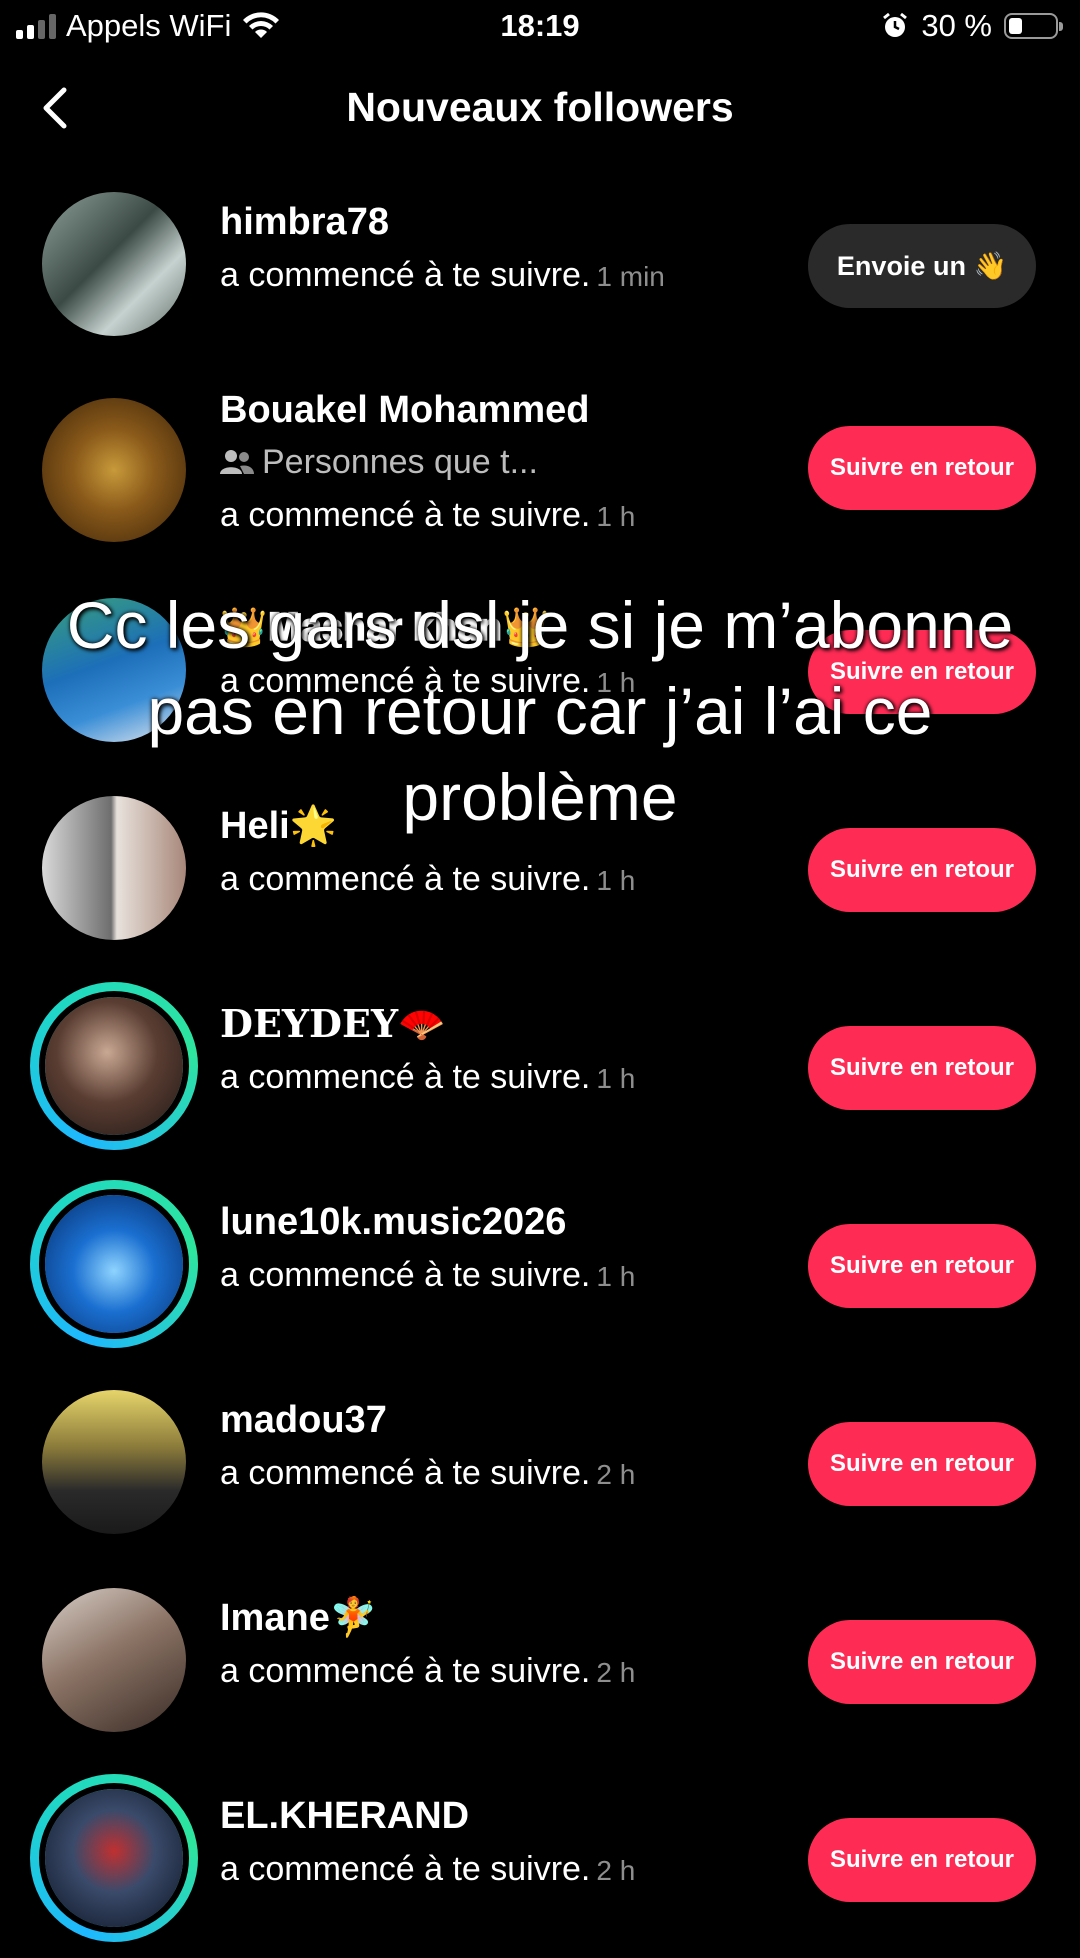  I want to click on follower-name: Imane🧚, so click(520, 1618).